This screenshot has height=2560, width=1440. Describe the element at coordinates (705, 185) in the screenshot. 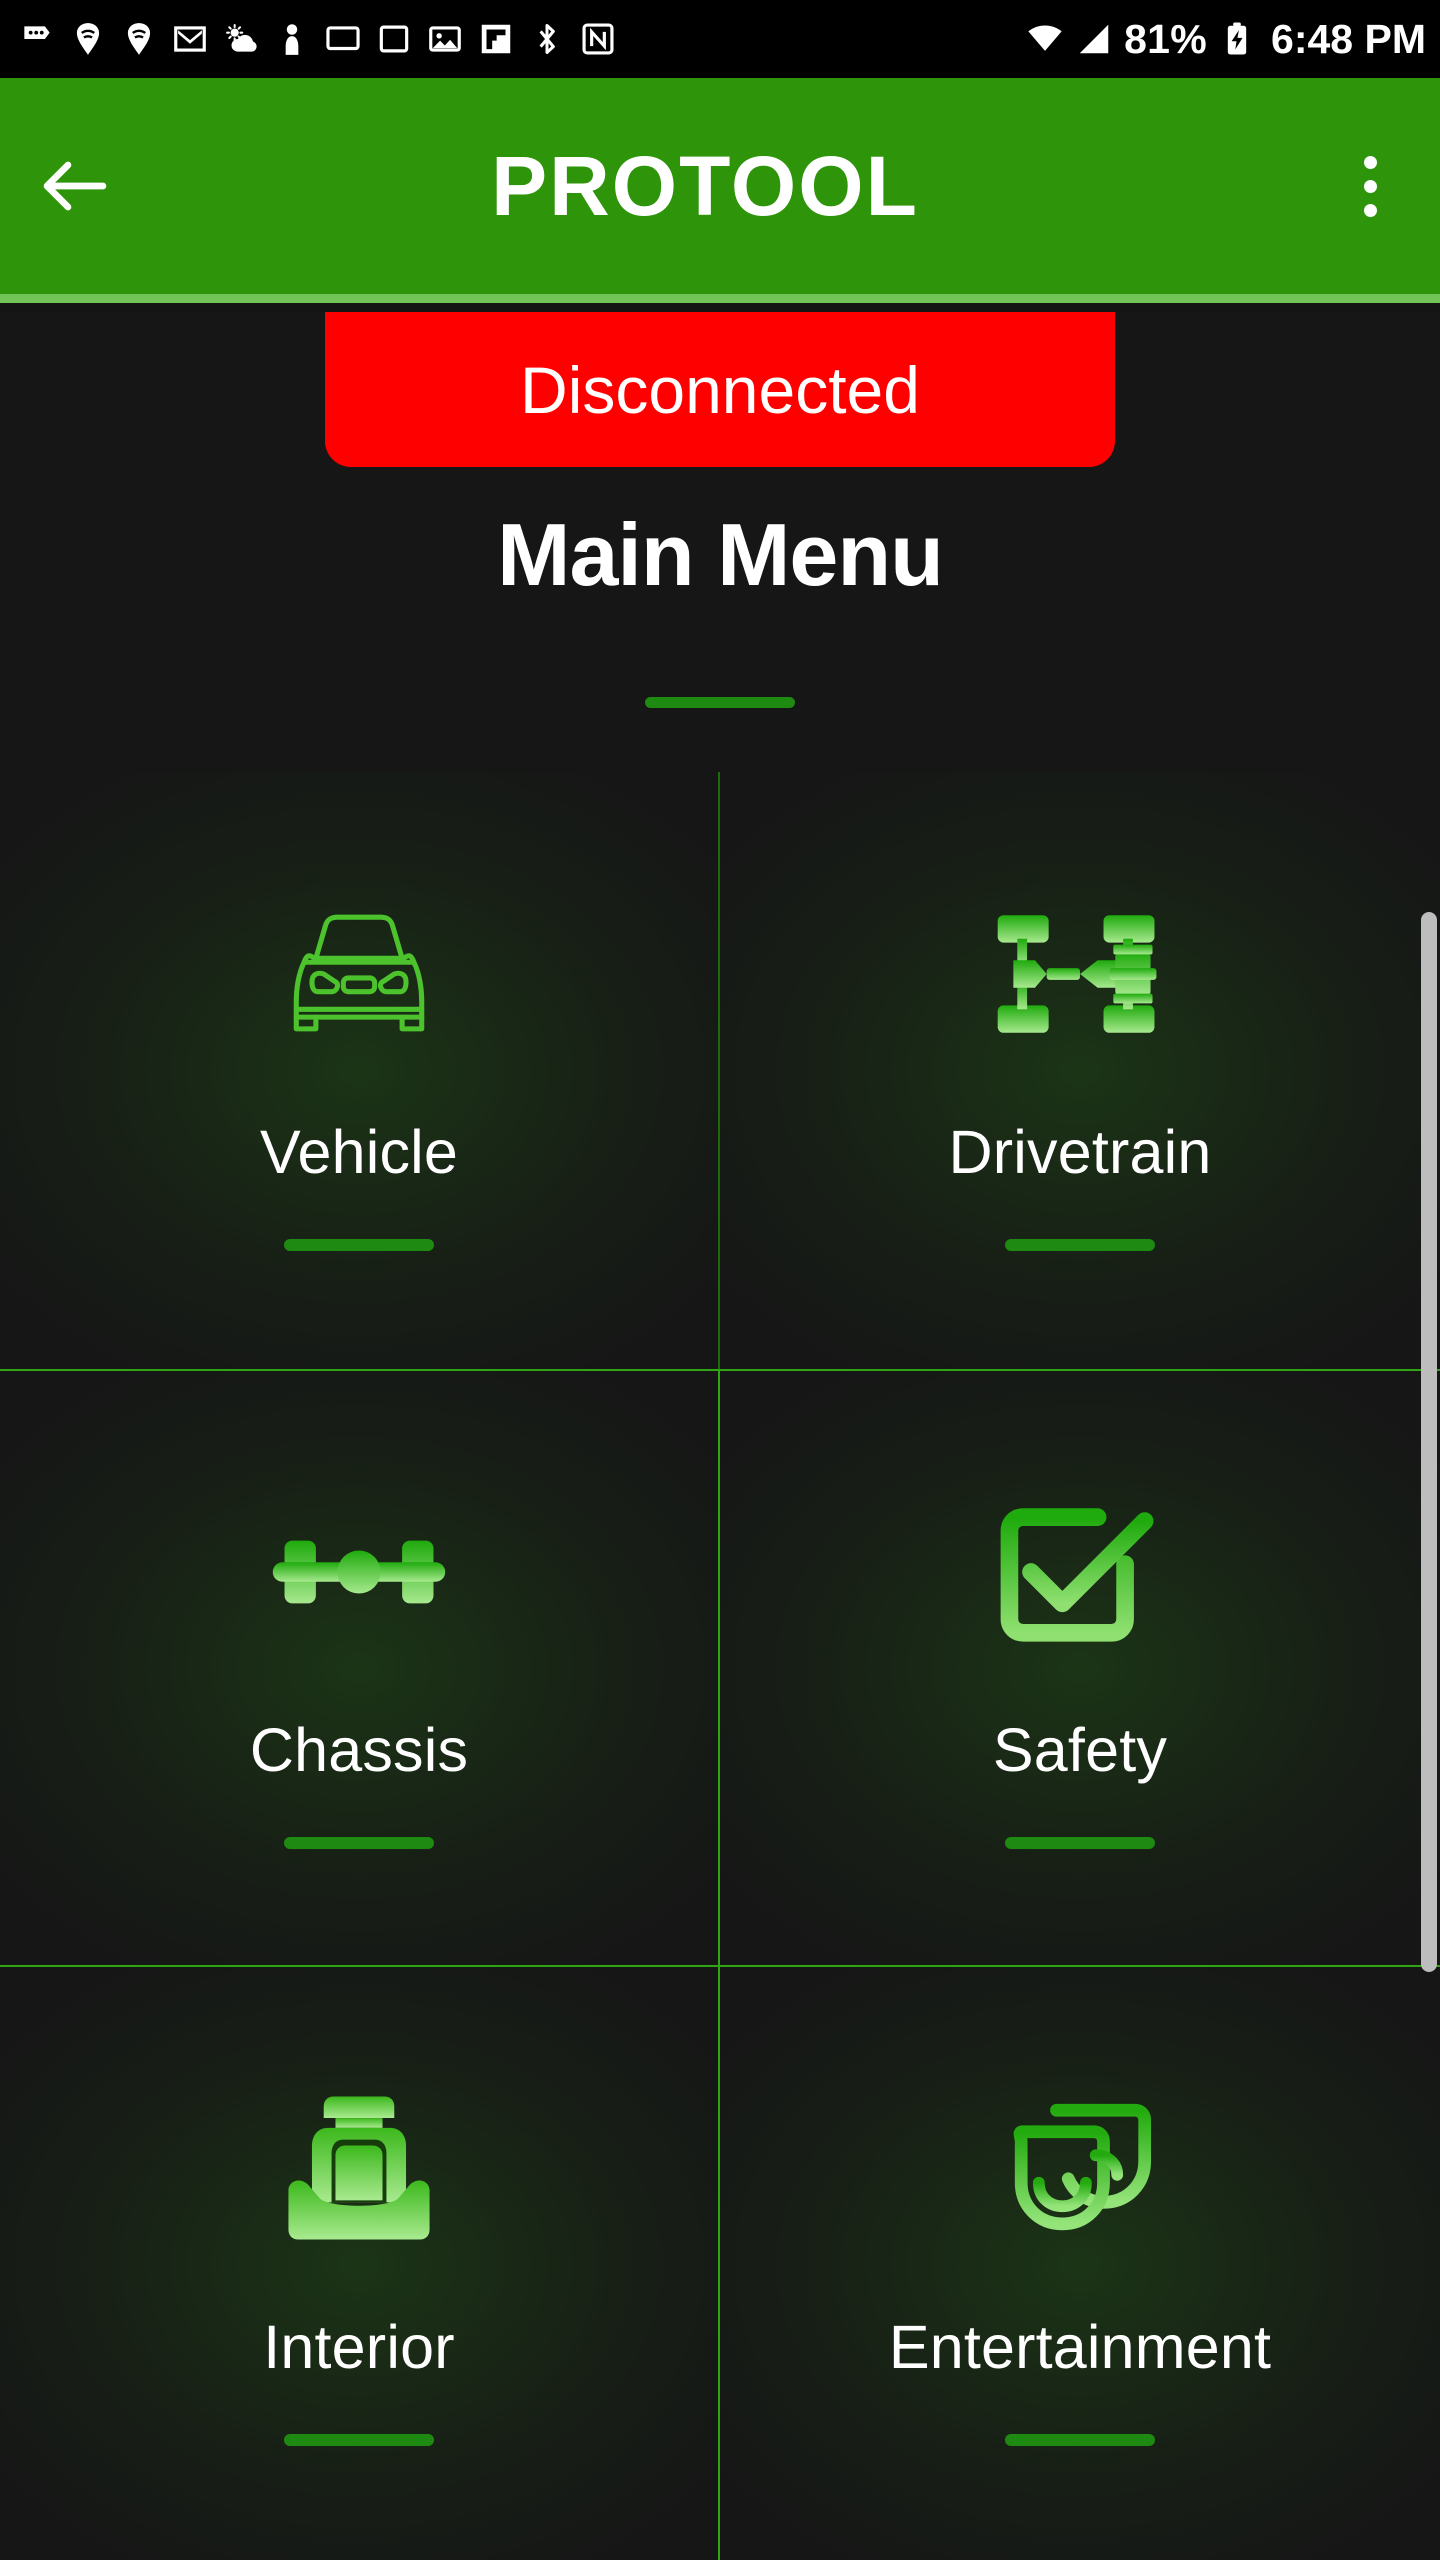

I see `app-bar-title: PROTOOL` at that location.